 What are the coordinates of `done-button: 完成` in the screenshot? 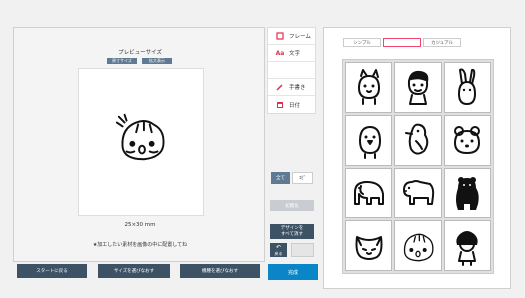 It's located at (293, 272).